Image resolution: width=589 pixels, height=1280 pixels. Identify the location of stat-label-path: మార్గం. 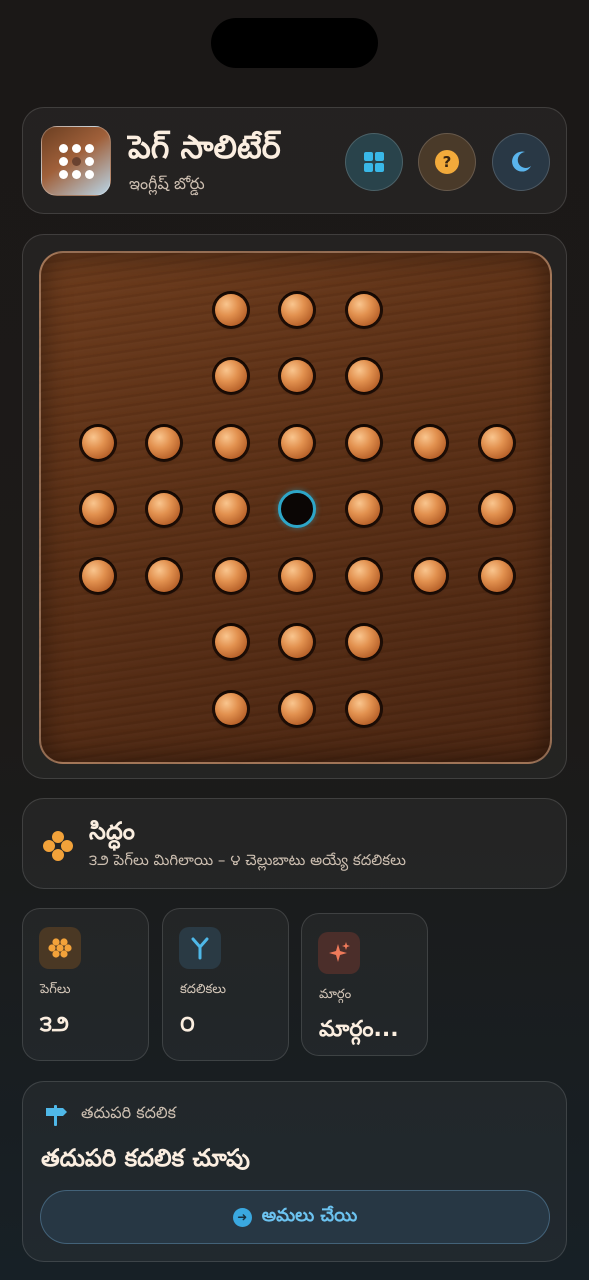
(335, 994).